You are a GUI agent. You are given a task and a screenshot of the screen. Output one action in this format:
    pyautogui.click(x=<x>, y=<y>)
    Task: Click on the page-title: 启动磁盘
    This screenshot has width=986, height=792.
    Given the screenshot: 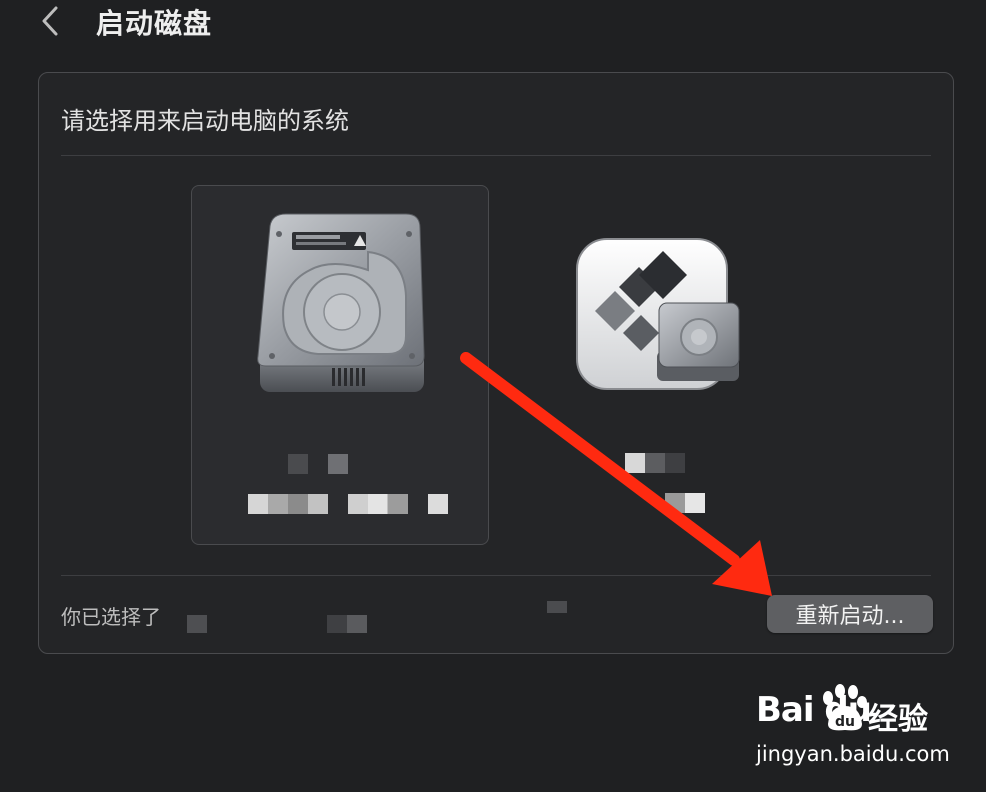 What is the action you would take?
    pyautogui.click(x=154, y=23)
    